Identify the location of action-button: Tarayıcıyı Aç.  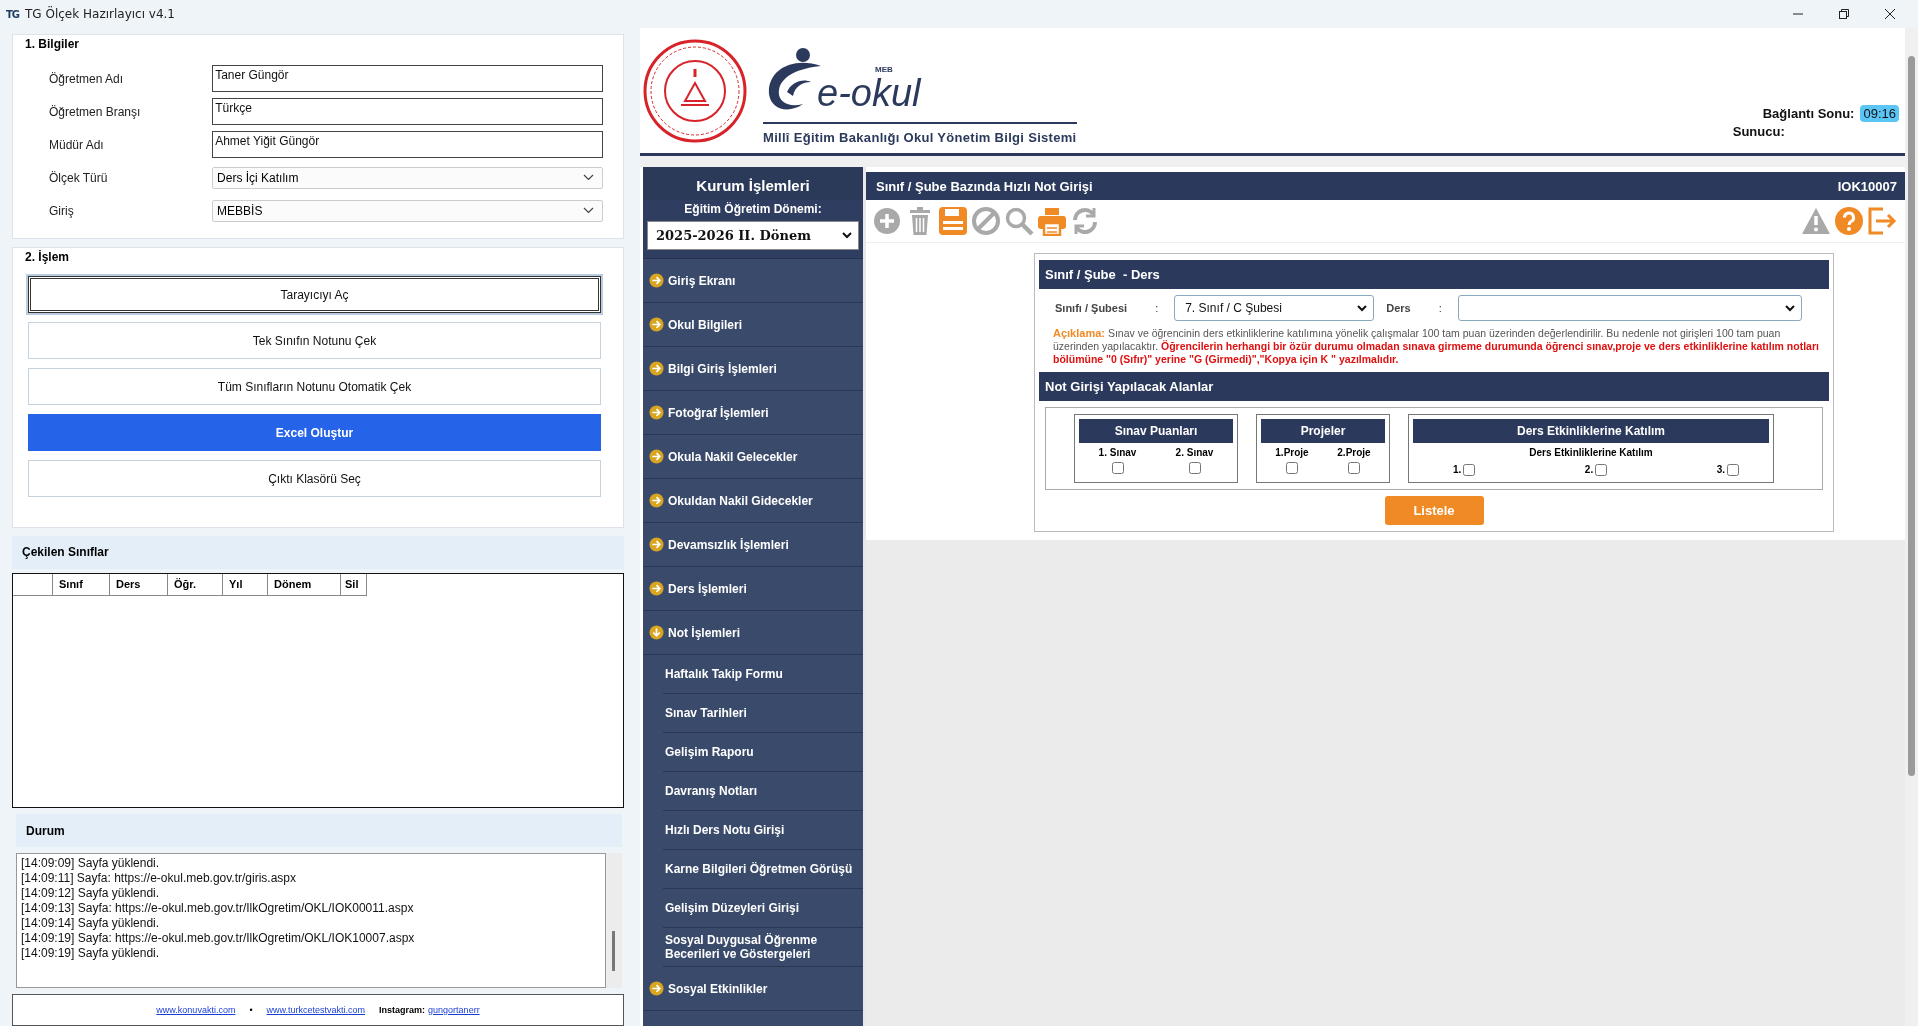
(314, 294).